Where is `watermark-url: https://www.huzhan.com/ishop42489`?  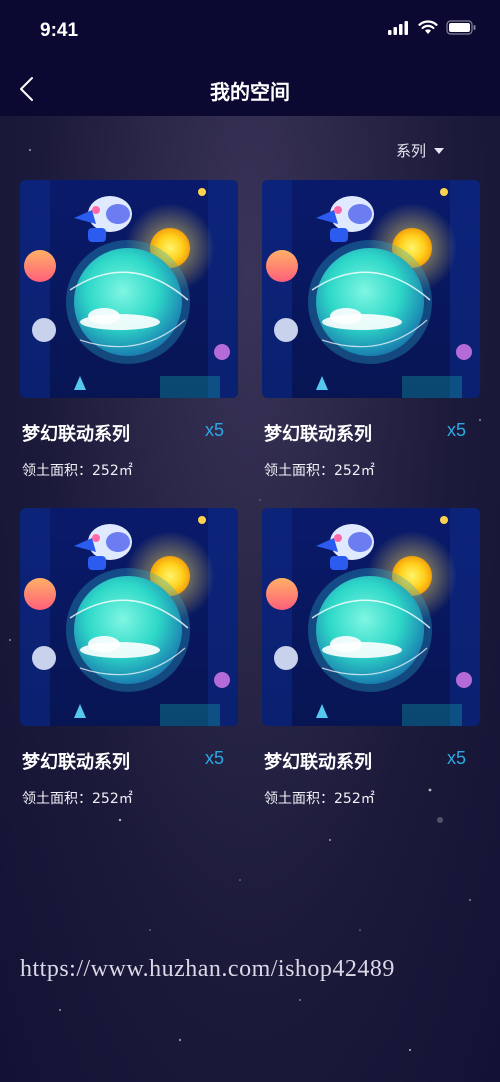
watermark-url: https://www.huzhan.com/ishop42489 is located at coordinates (207, 969).